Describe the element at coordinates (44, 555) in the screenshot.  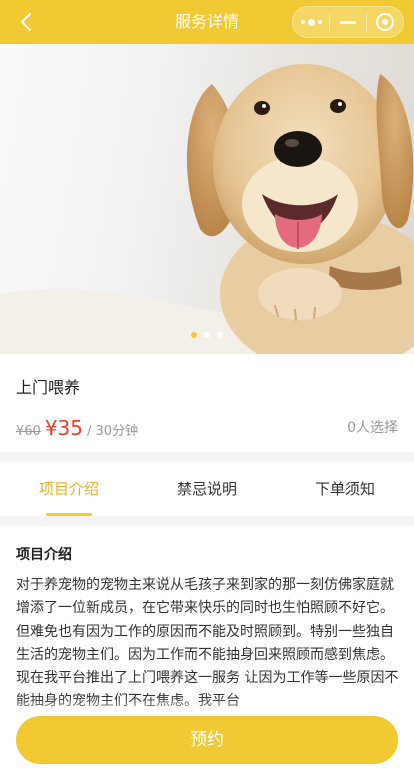
I see `section-title: 项目介绍` at that location.